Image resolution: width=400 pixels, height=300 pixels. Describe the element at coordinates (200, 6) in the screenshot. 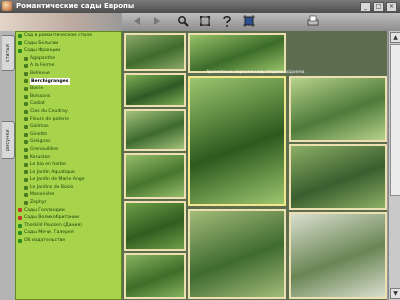

I see `title-bar: Романтические сады Европы _ □ ×` at that location.